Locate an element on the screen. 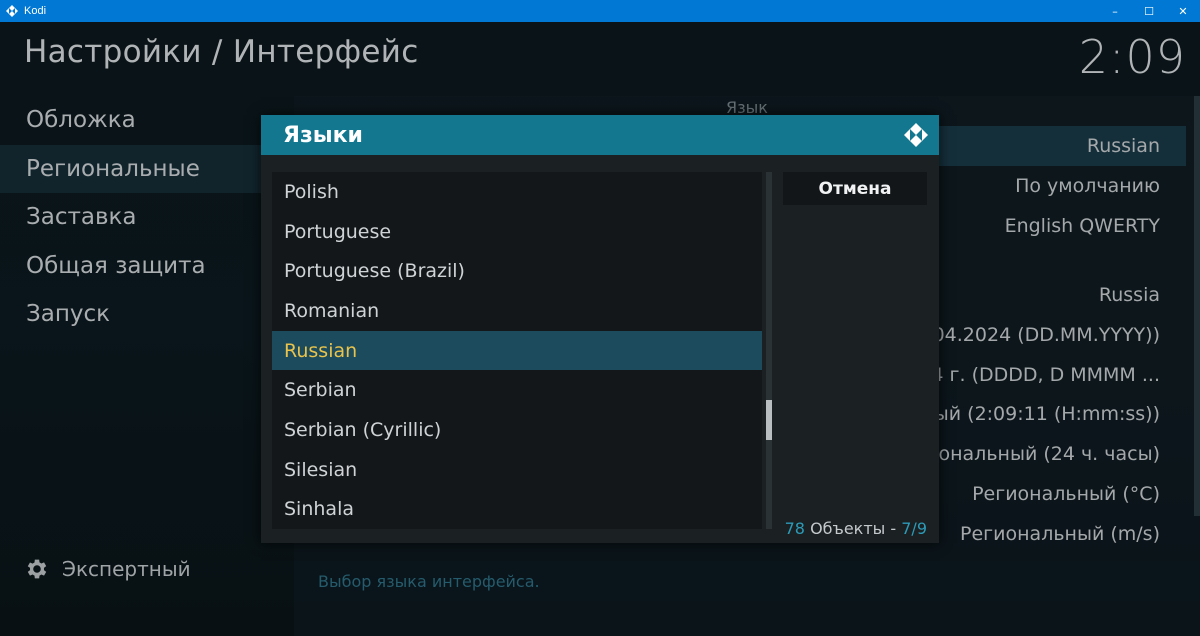 This screenshot has width=1200, height=636. window-title: Kodi is located at coordinates (35, 11).